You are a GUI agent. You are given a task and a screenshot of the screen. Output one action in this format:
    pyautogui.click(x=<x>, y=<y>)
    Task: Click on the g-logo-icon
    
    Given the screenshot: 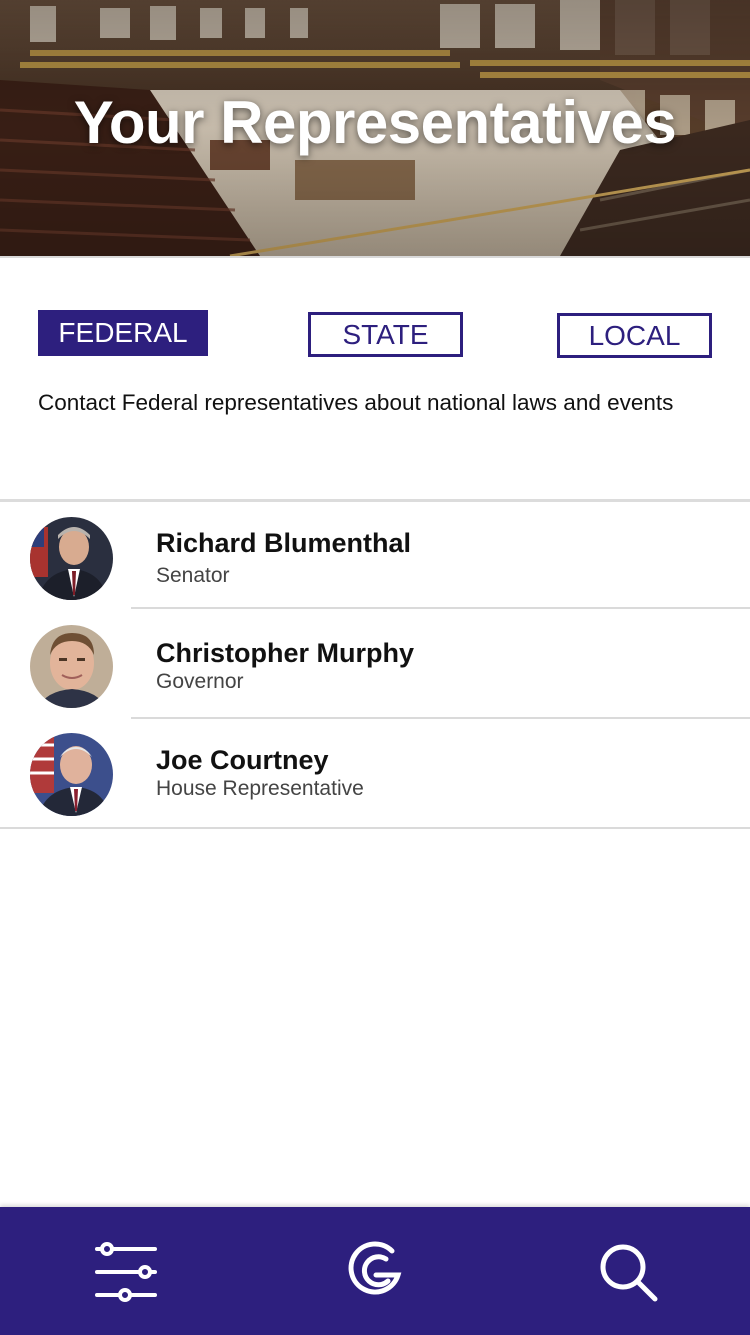 What is the action you would take?
    pyautogui.click(x=375, y=1268)
    